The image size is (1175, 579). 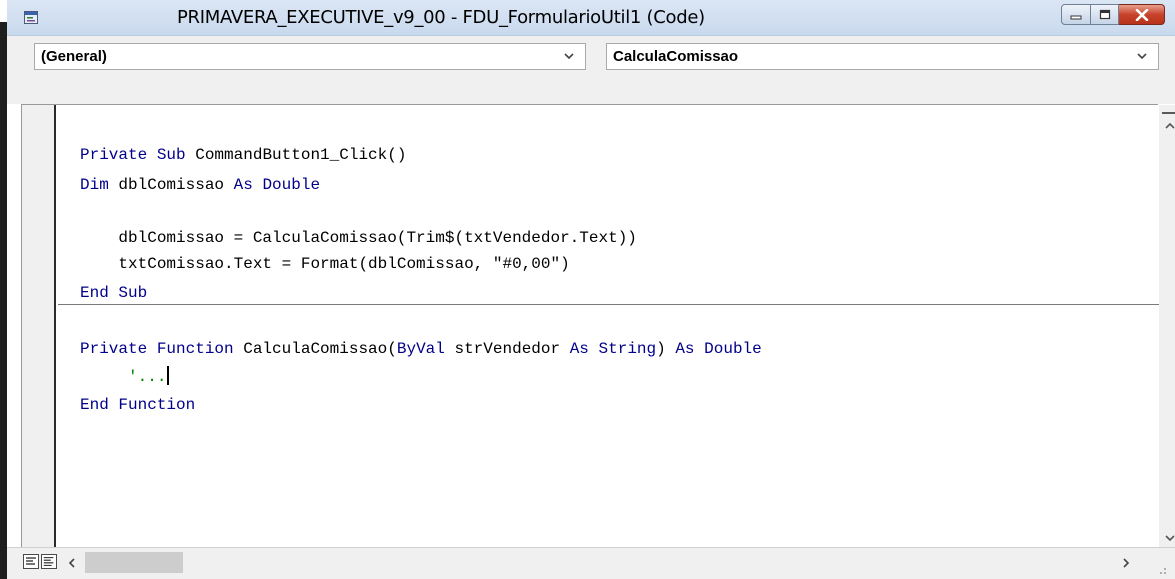 What do you see at coordinates (315, 349) in the screenshot?
I see `code-text: CalculaComissao(` at bounding box center [315, 349].